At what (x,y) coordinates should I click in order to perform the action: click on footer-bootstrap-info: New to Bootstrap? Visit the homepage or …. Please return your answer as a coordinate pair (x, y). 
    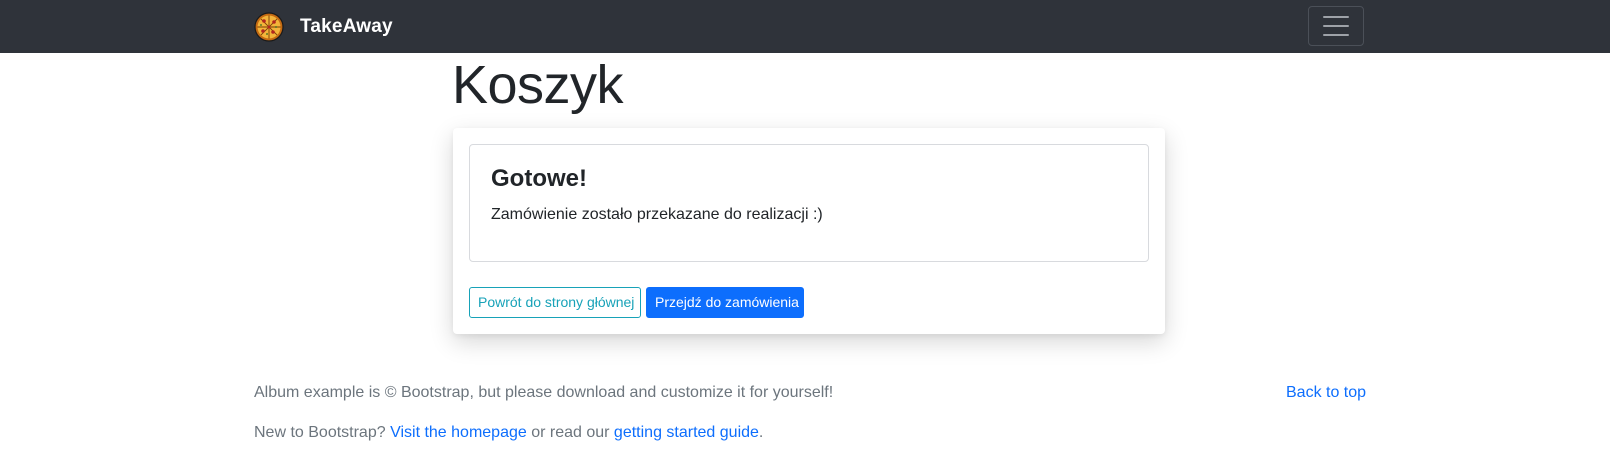
    Looking at the image, I should click on (508, 433).